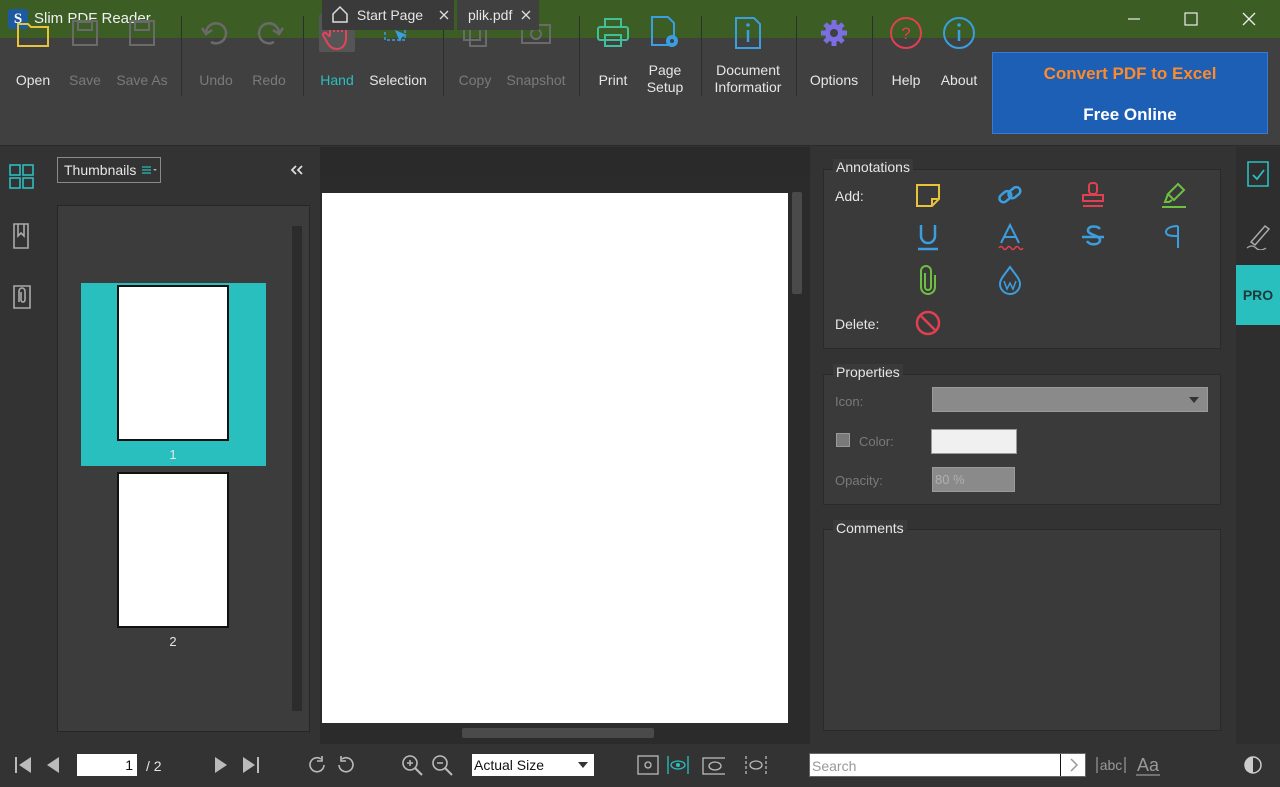 This screenshot has height=787, width=1280. I want to click on thumbnails-dropdown: Thumbnails, so click(109, 170).